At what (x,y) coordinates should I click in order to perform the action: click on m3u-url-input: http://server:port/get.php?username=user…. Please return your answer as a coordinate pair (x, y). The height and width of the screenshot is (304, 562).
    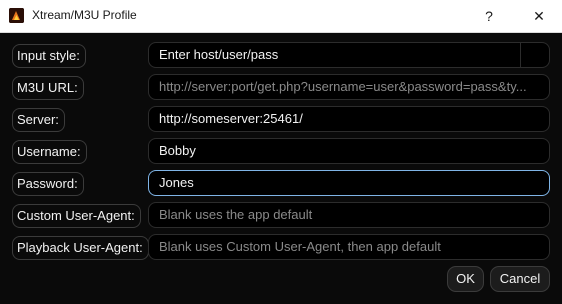
    Looking at the image, I should click on (349, 87).